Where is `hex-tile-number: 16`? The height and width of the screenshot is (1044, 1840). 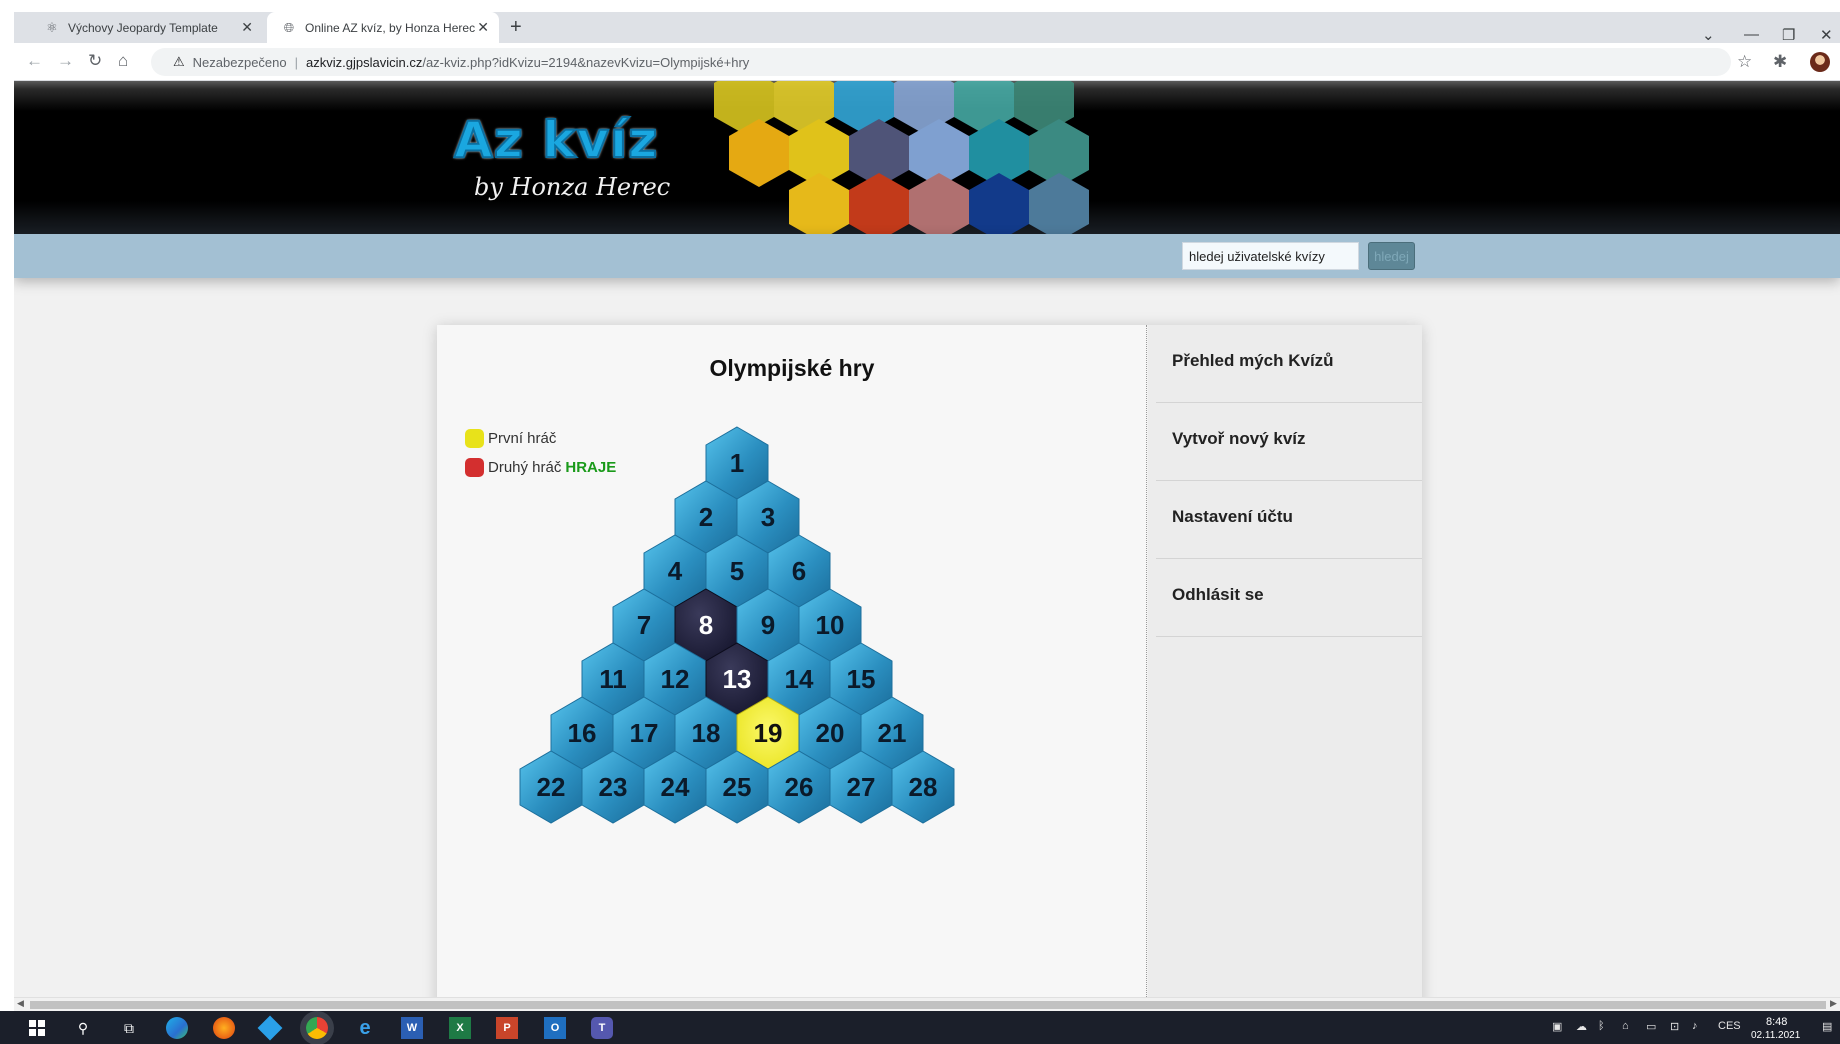 hex-tile-number: 16 is located at coordinates (582, 733).